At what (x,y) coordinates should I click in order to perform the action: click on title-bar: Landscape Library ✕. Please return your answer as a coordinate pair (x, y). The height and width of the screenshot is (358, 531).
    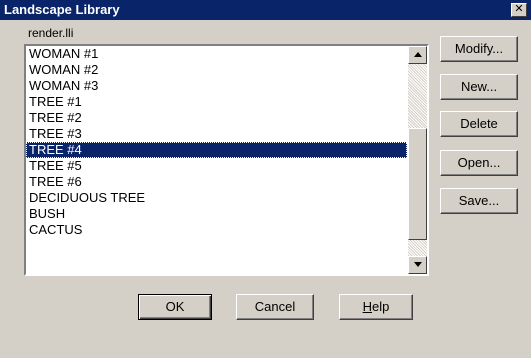
    Looking at the image, I should click on (265, 10).